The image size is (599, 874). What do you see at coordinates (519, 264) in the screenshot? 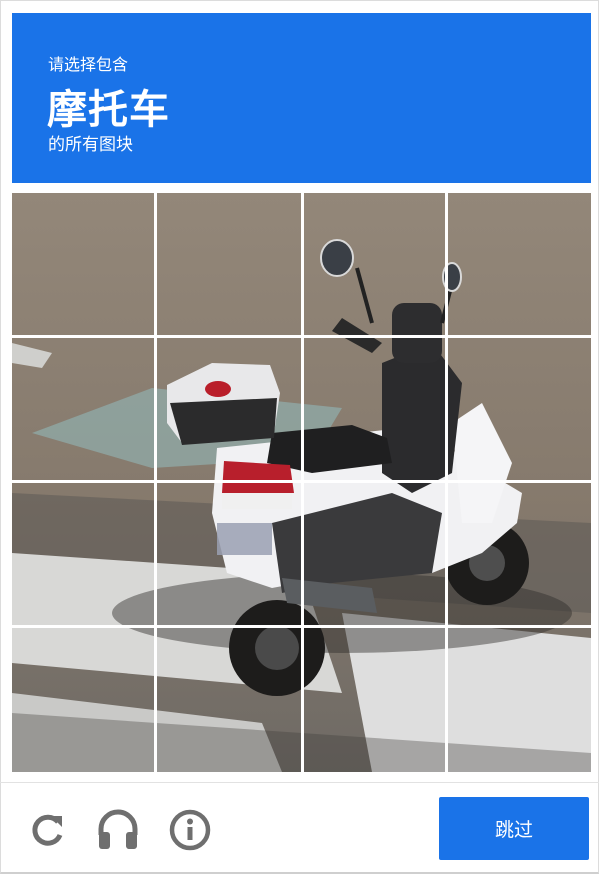
I see `grid-tile-r1c4` at bounding box center [519, 264].